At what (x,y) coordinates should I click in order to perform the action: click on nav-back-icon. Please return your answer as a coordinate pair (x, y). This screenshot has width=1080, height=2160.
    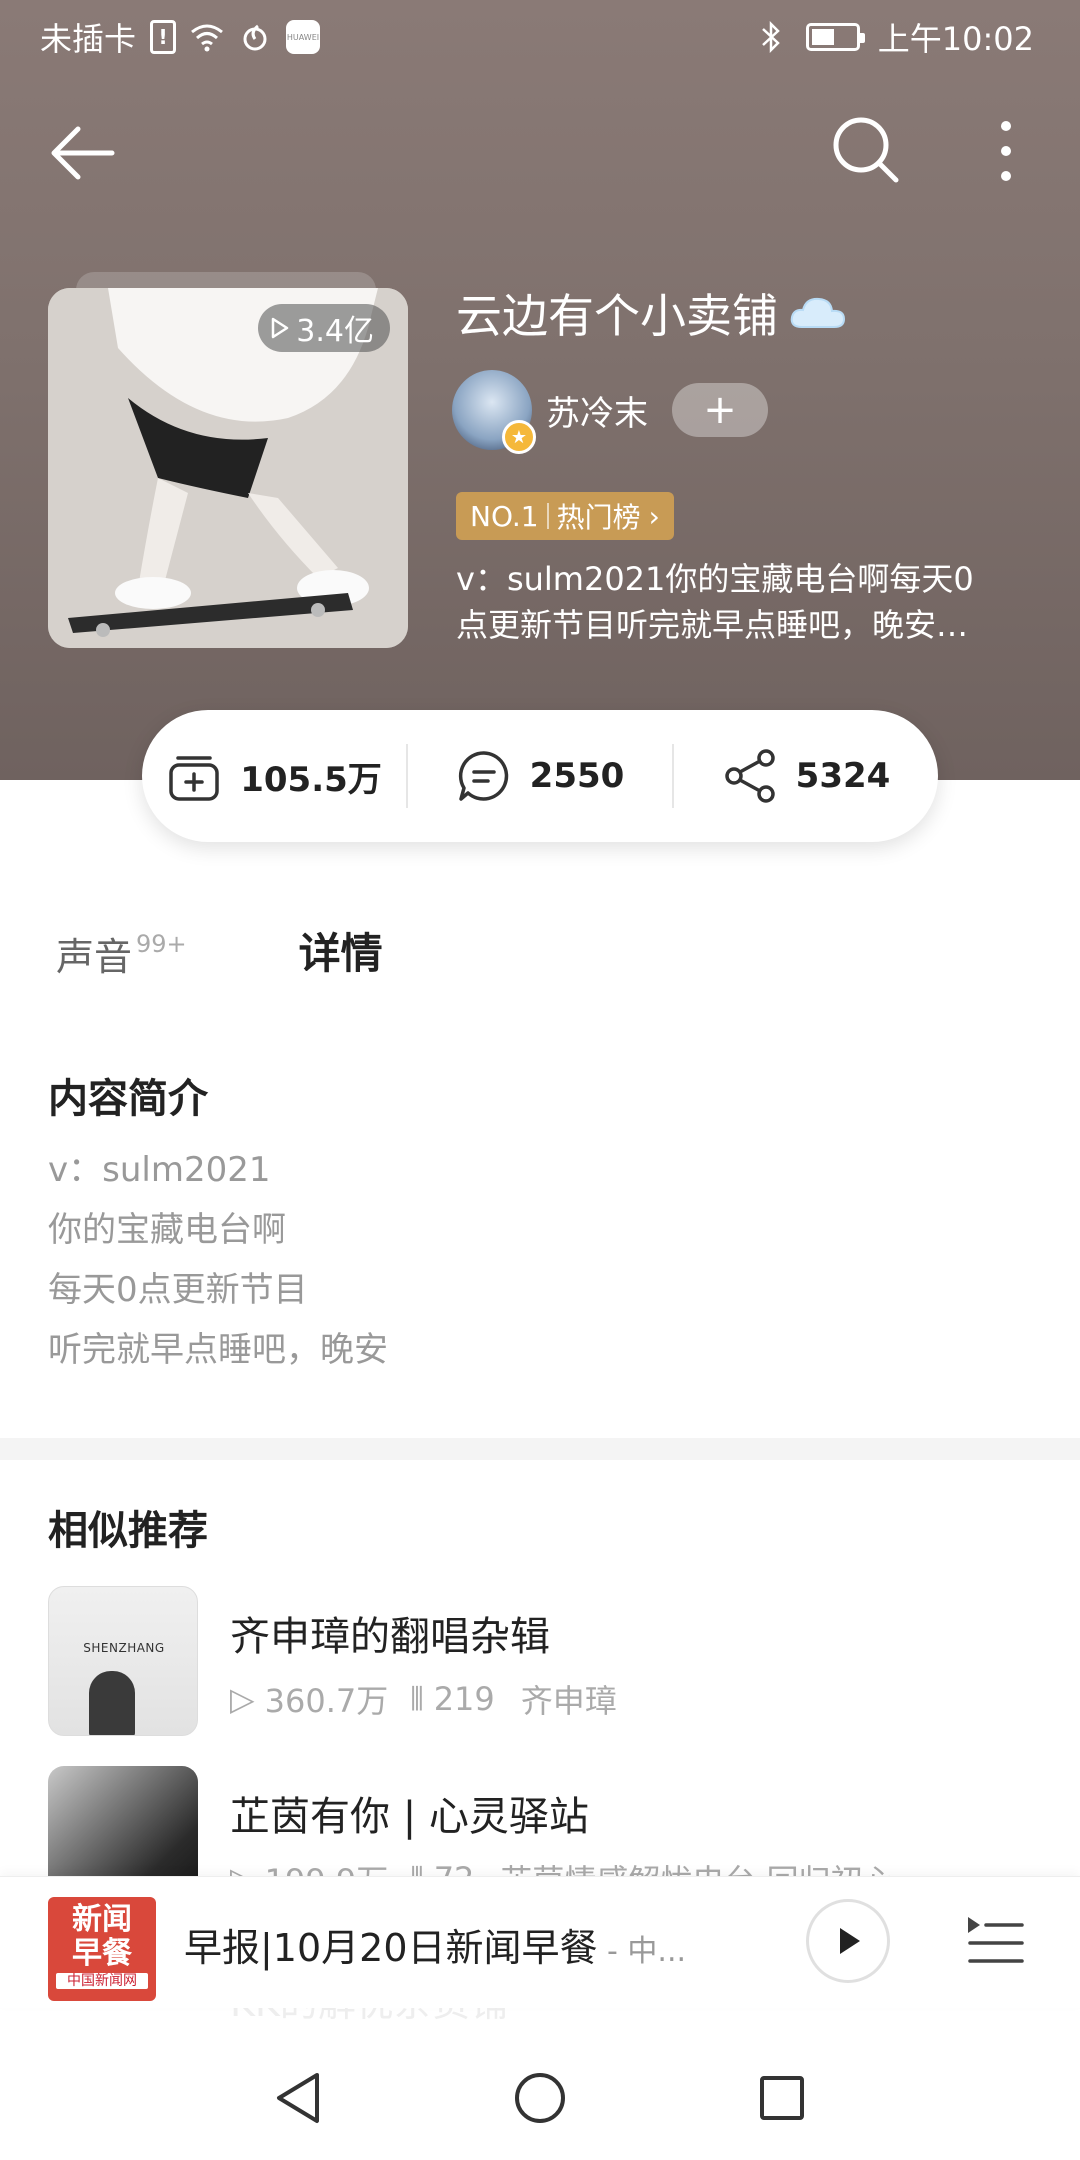
    Looking at the image, I should click on (298, 2100).